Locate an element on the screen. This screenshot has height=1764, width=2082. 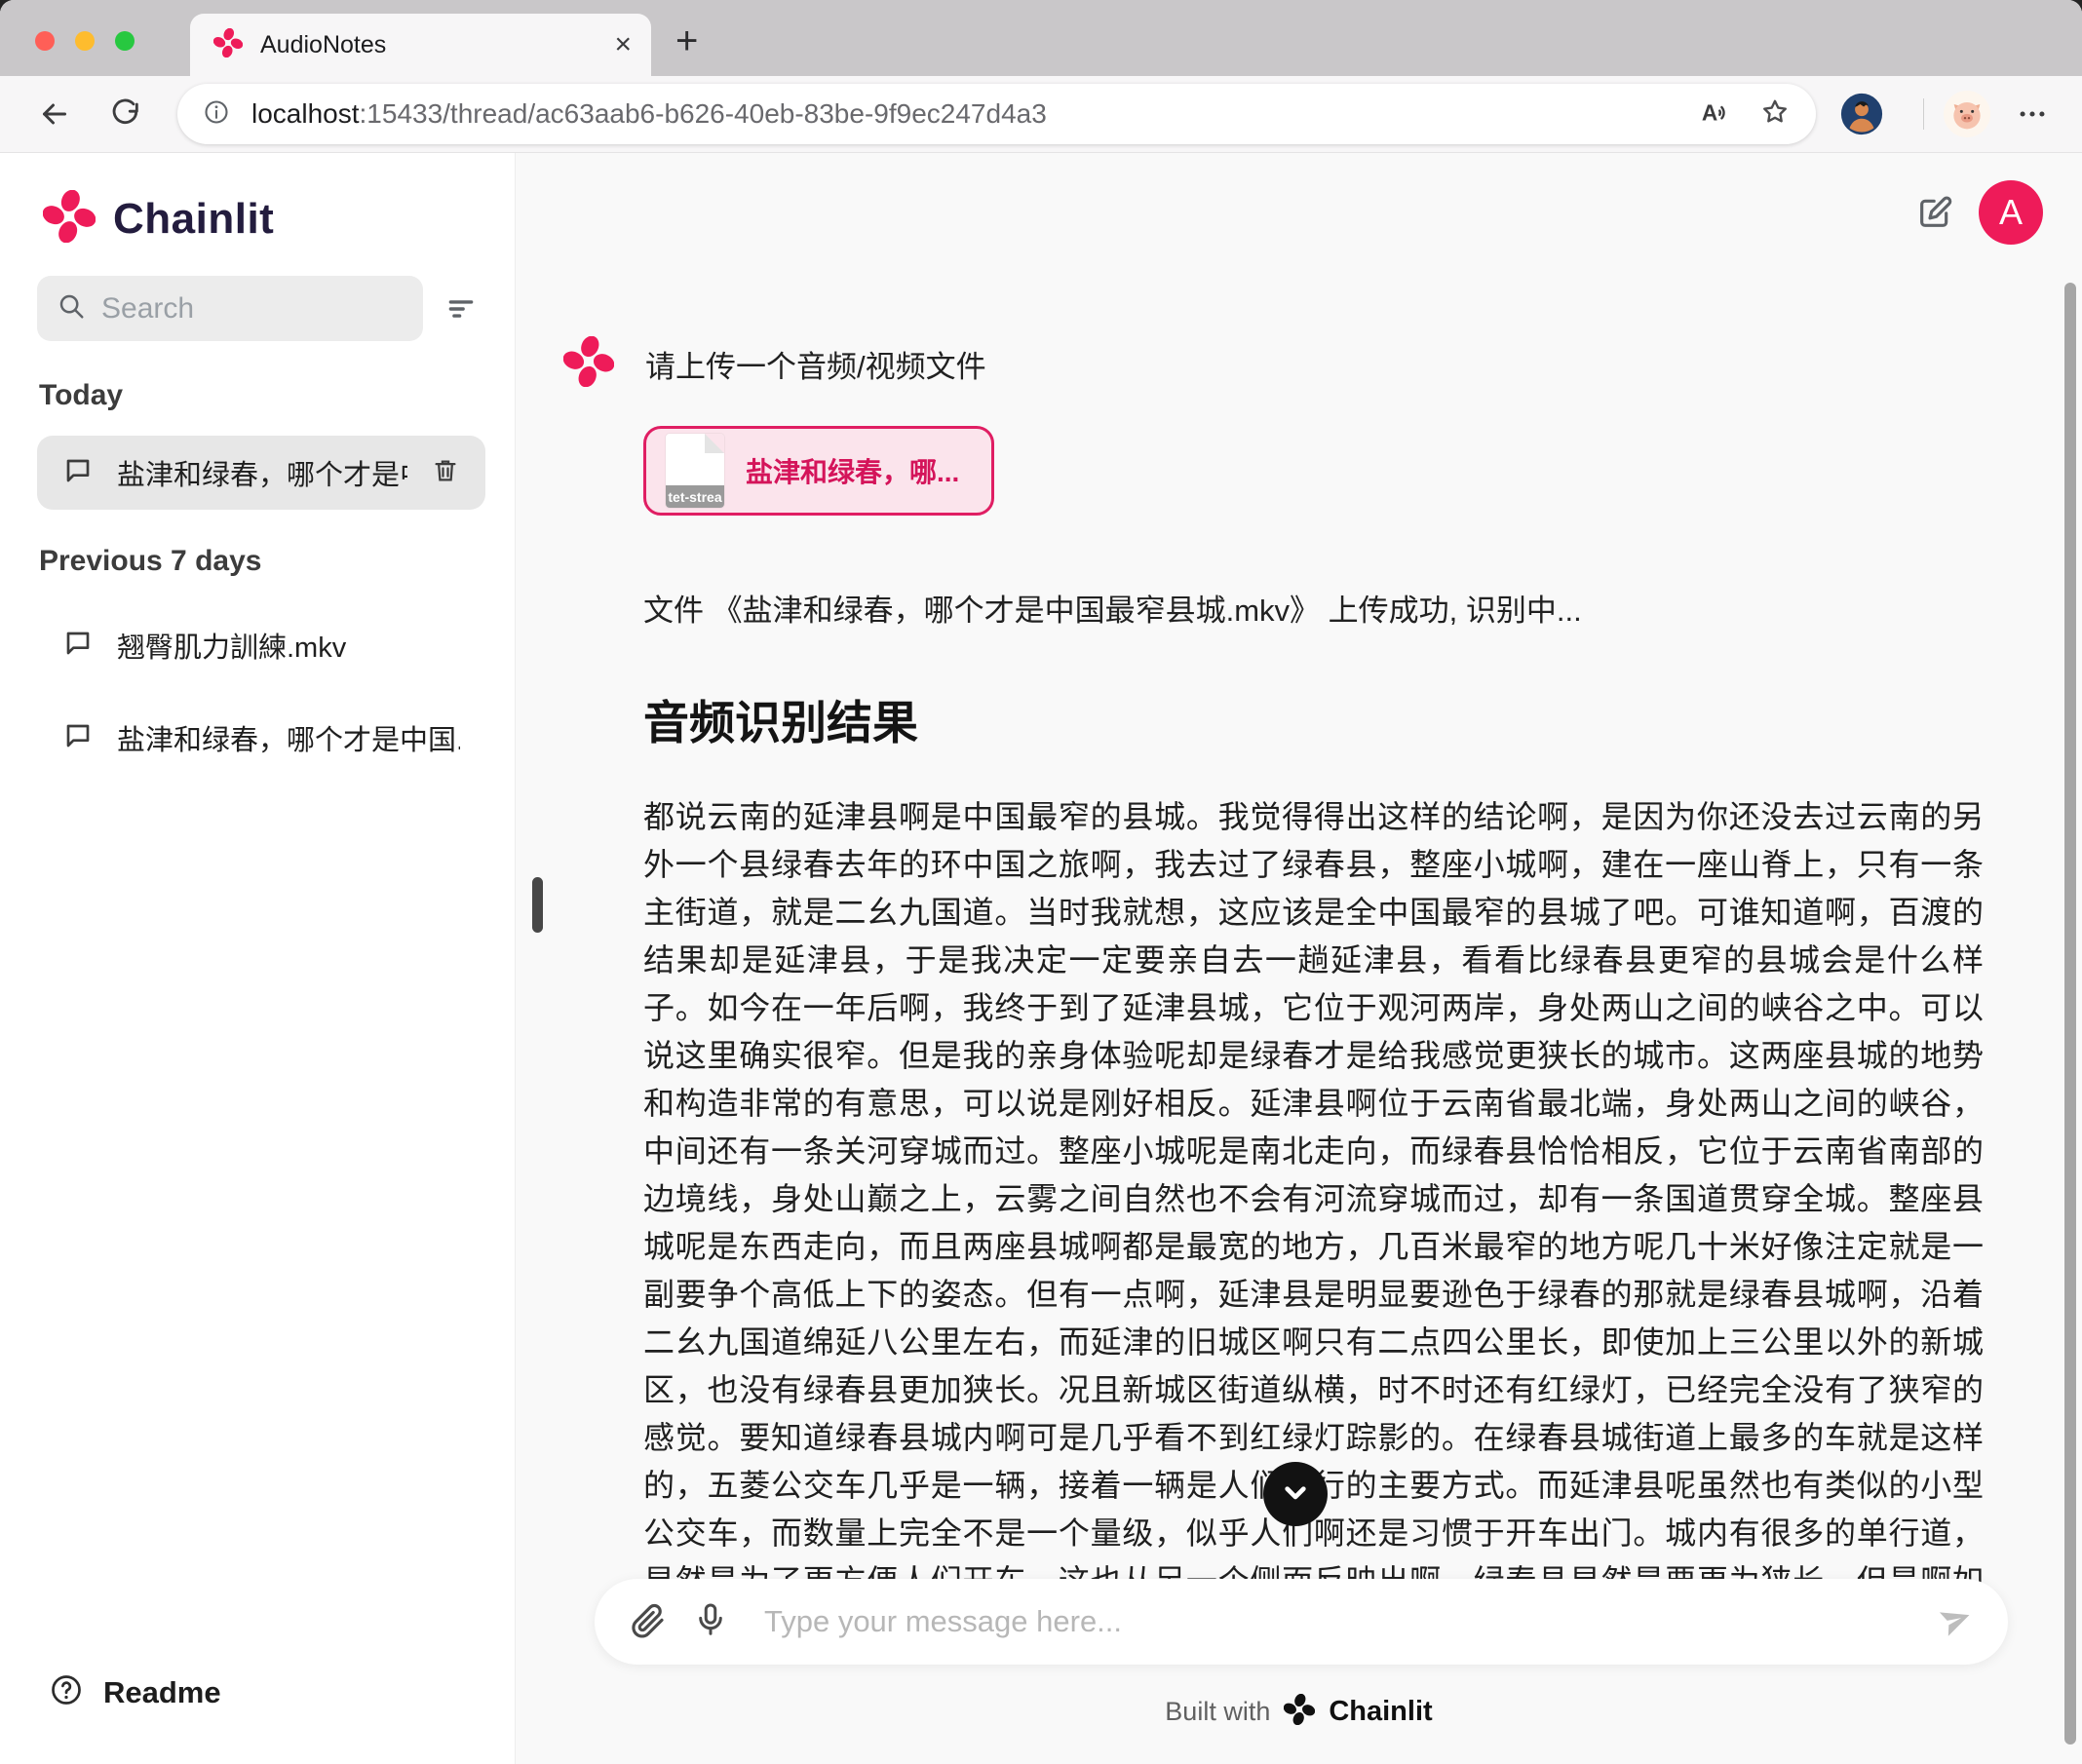
tab-strip: AudioNotes × + is located at coordinates (1041, 38).